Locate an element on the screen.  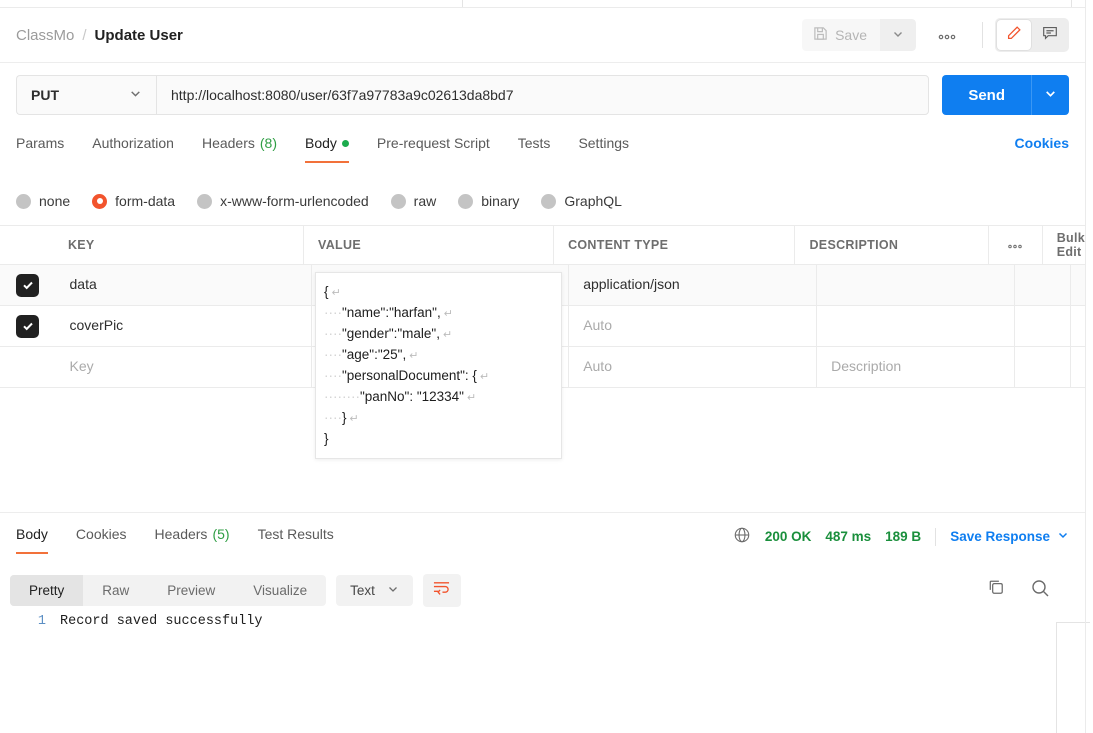
body-type-none: none is located at coordinates (43, 201).